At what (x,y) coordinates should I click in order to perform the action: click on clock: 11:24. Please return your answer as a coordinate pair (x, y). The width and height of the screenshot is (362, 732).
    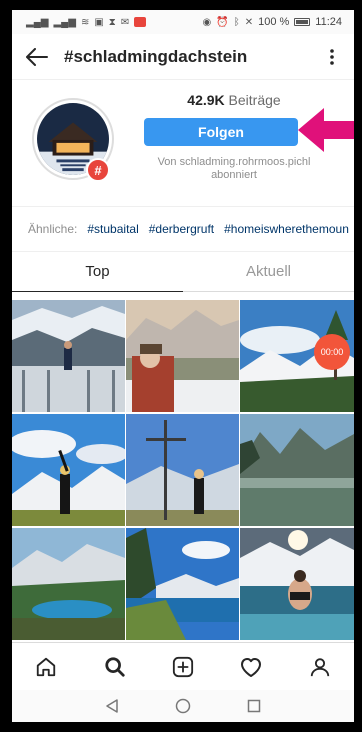
    Looking at the image, I should click on (328, 22).